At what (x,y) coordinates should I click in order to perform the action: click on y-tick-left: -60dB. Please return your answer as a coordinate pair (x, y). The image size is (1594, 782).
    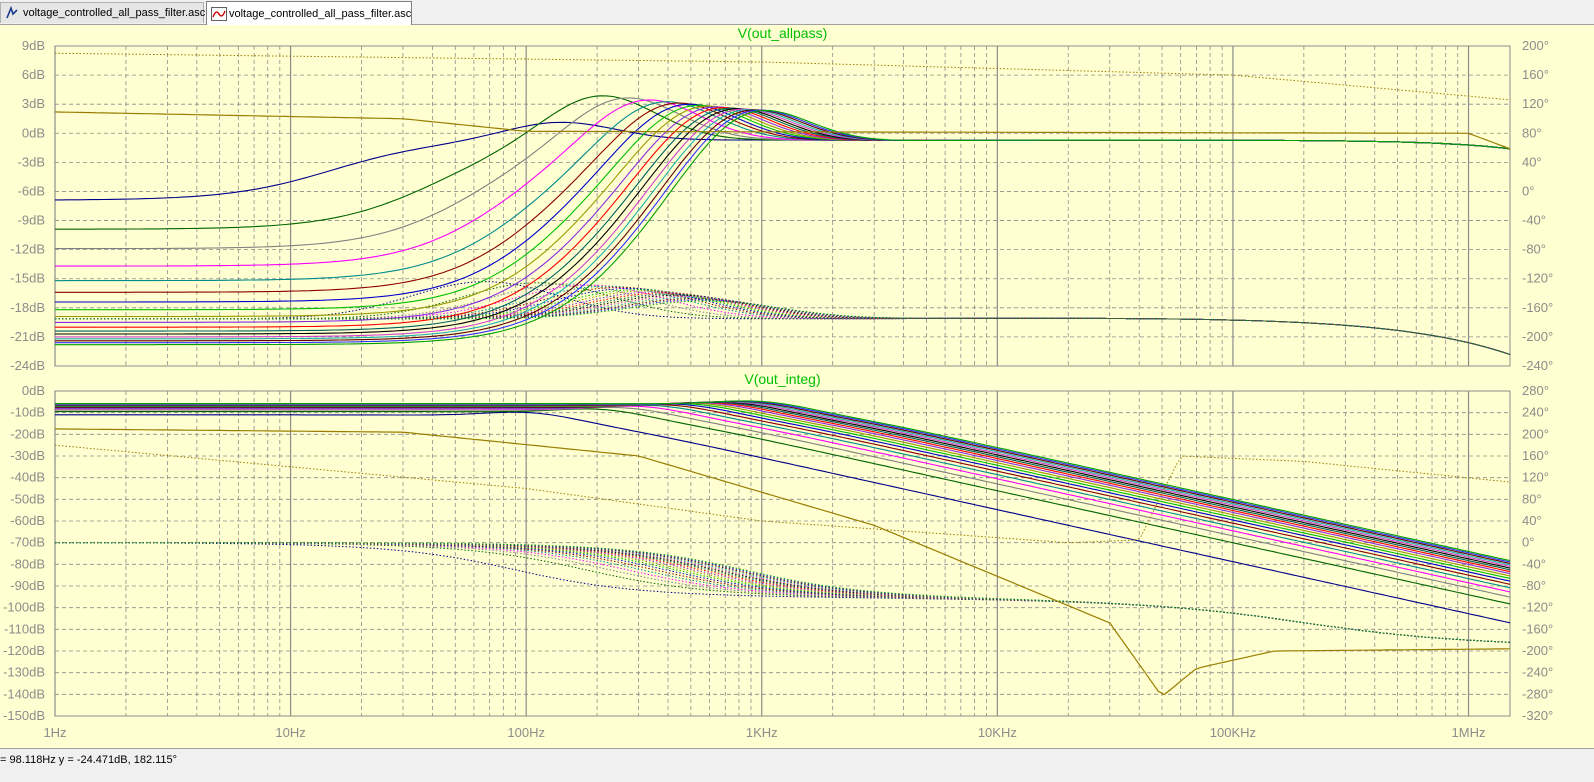
    Looking at the image, I should click on (27, 520).